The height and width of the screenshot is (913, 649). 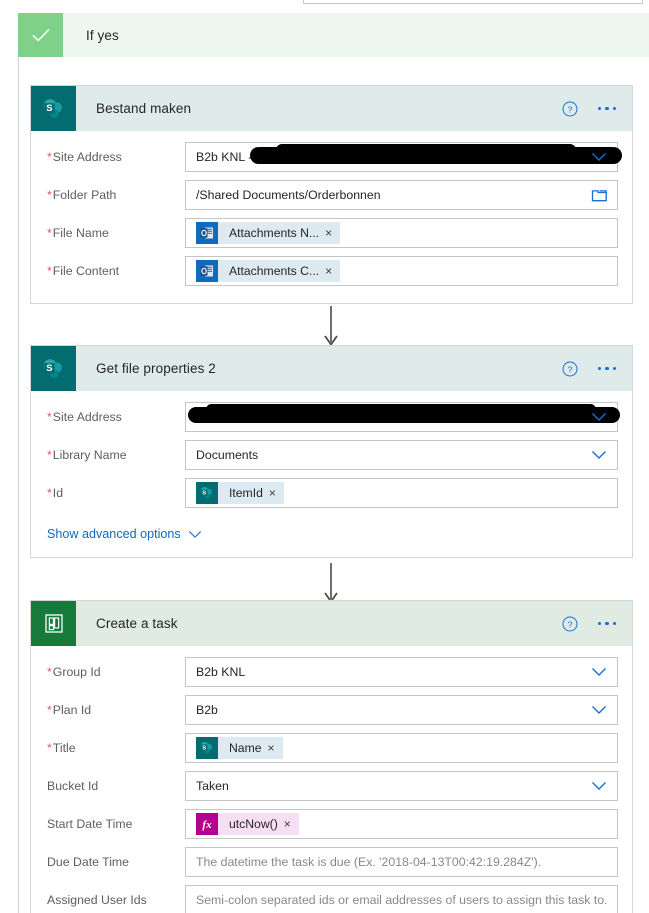 What do you see at coordinates (49, 157) in the screenshot?
I see `required-marker: *` at bounding box center [49, 157].